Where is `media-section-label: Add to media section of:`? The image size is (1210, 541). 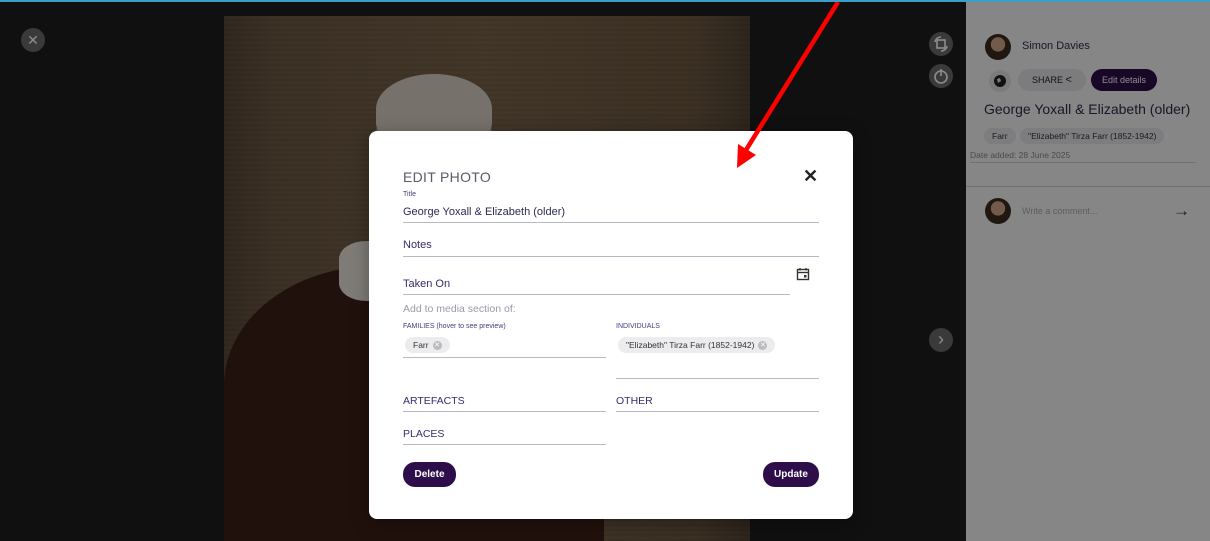 media-section-label: Add to media section of: is located at coordinates (459, 309).